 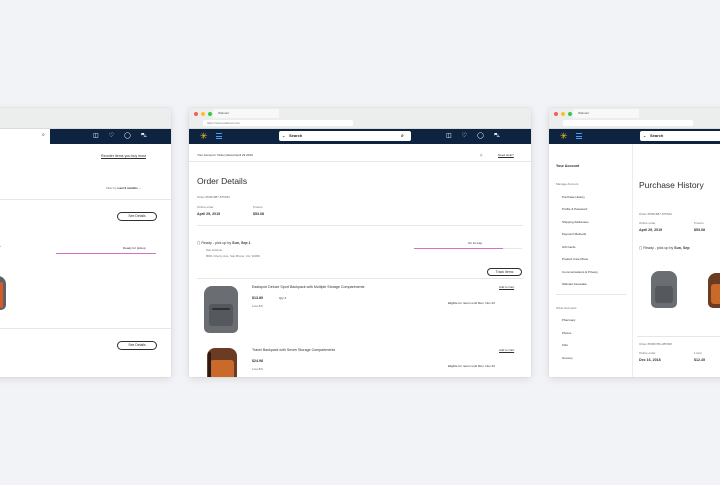 What do you see at coordinates (213, 197) in the screenshot?
I see `order-number: Order #5051887-875520` at bounding box center [213, 197].